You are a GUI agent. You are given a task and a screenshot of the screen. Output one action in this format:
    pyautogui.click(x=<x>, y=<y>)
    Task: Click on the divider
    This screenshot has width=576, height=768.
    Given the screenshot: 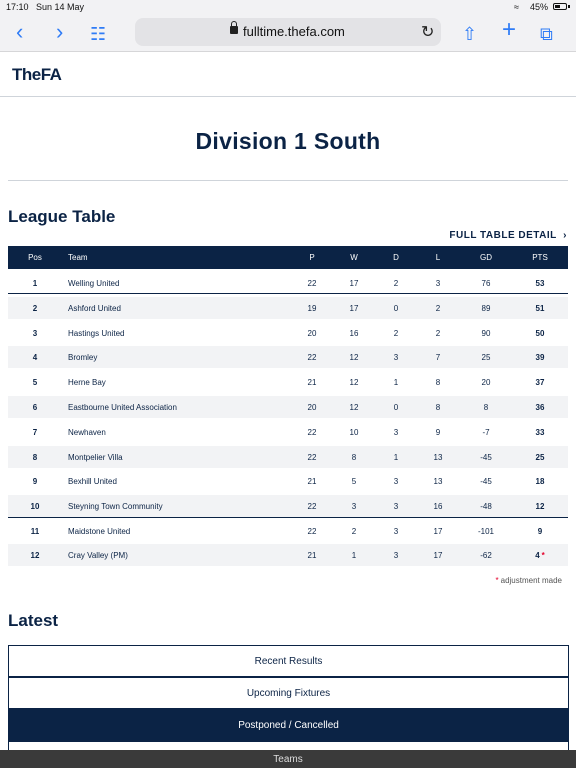 What is the action you would take?
    pyautogui.click(x=288, y=180)
    